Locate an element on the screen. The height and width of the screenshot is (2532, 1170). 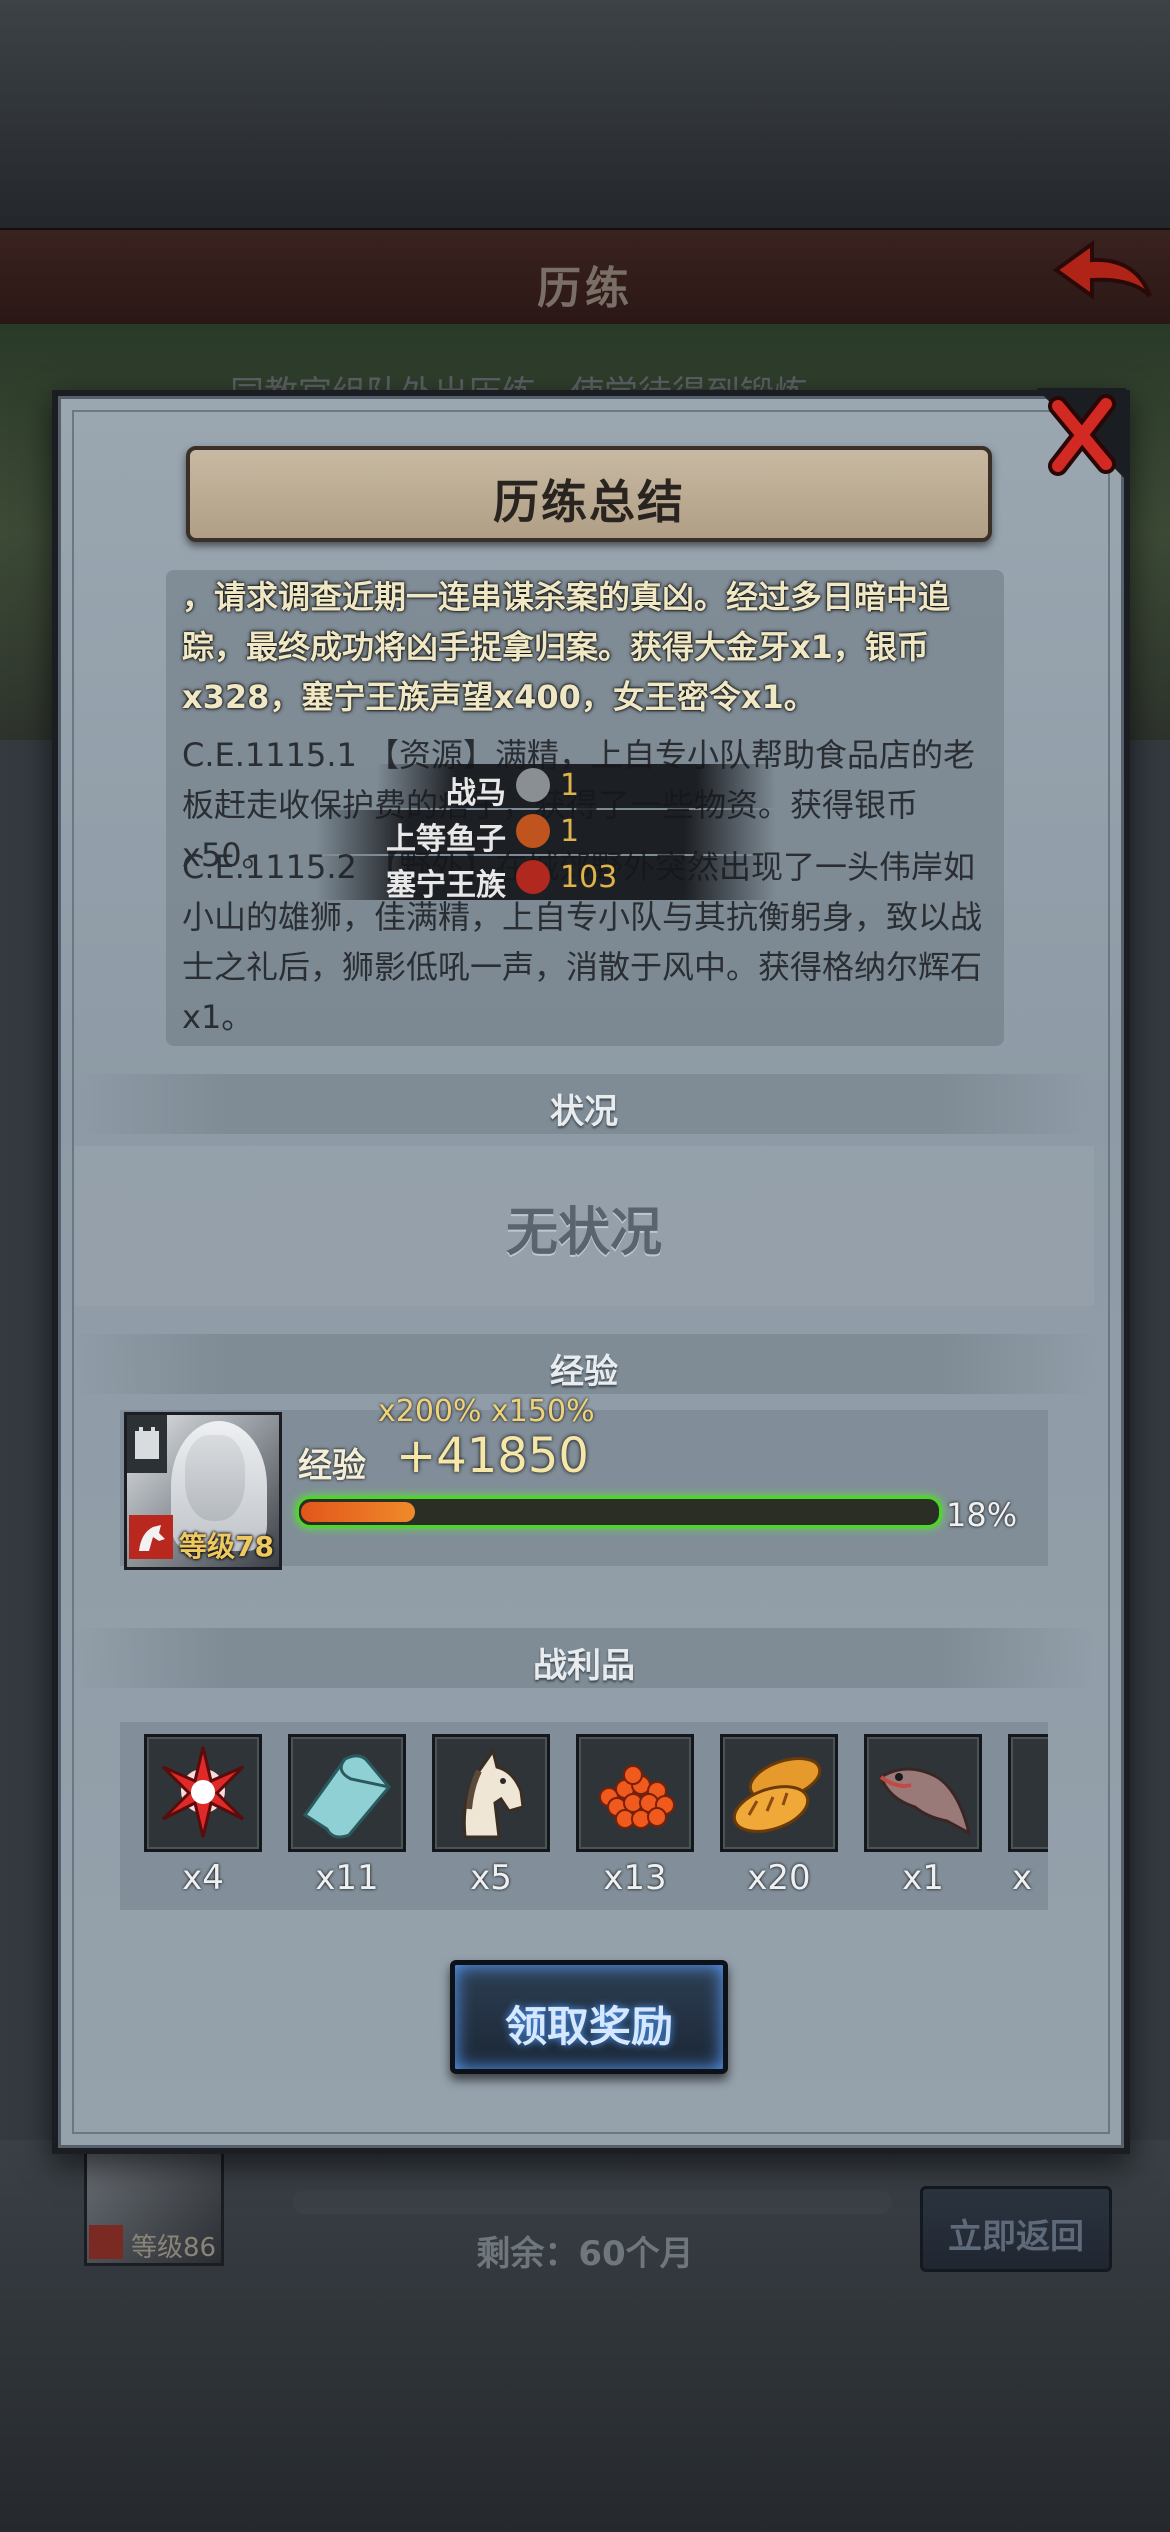
exp-heading: 经验 is located at coordinates (584, 1372).